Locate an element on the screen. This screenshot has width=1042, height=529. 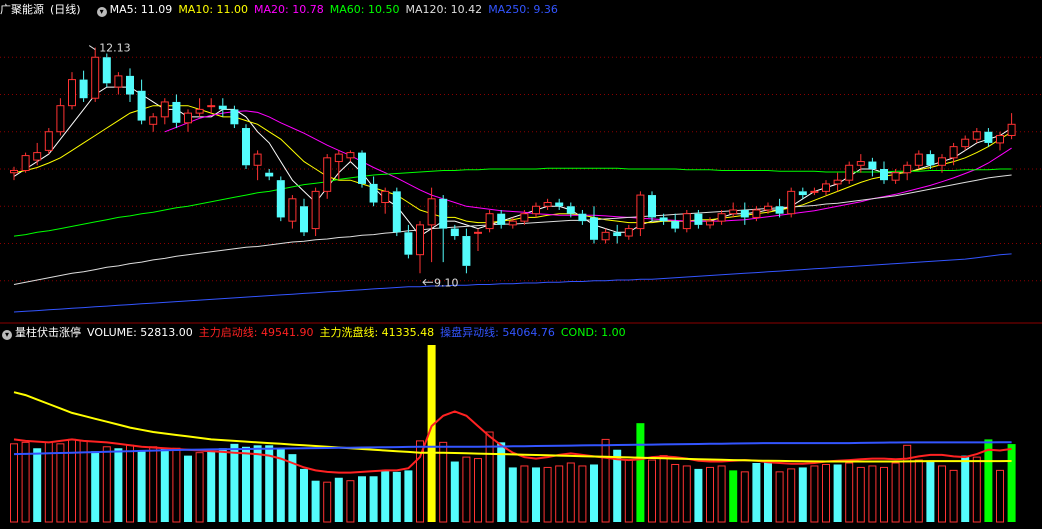
low-arrow is located at coordinates (427, 282).